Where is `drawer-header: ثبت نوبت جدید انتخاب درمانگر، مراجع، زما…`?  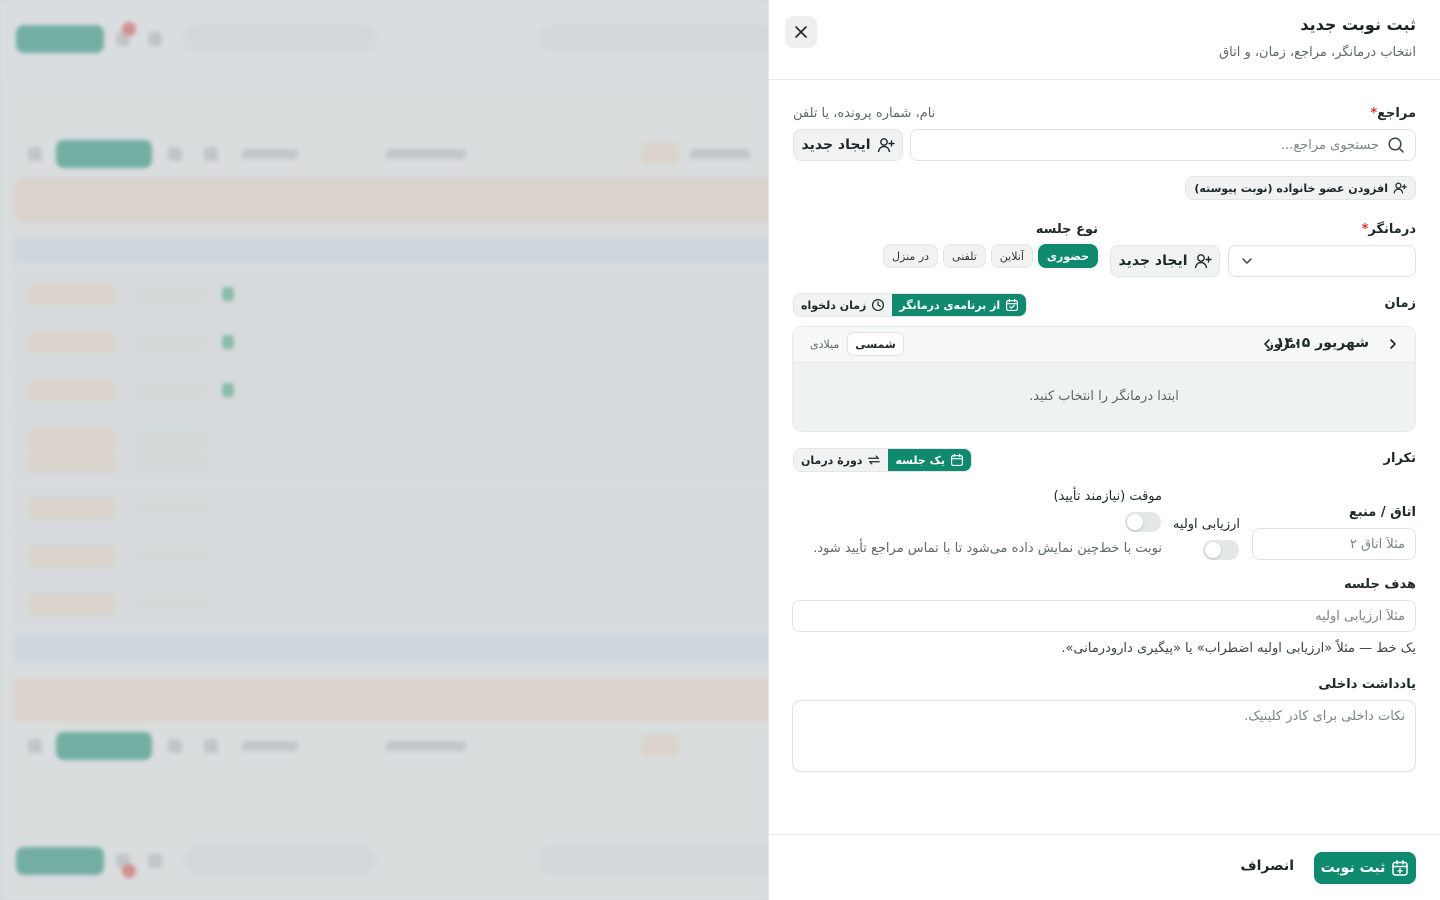 drawer-header: ثبت نوبت جدید انتخاب درمانگر، مراجع، زما… is located at coordinates (1104, 40).